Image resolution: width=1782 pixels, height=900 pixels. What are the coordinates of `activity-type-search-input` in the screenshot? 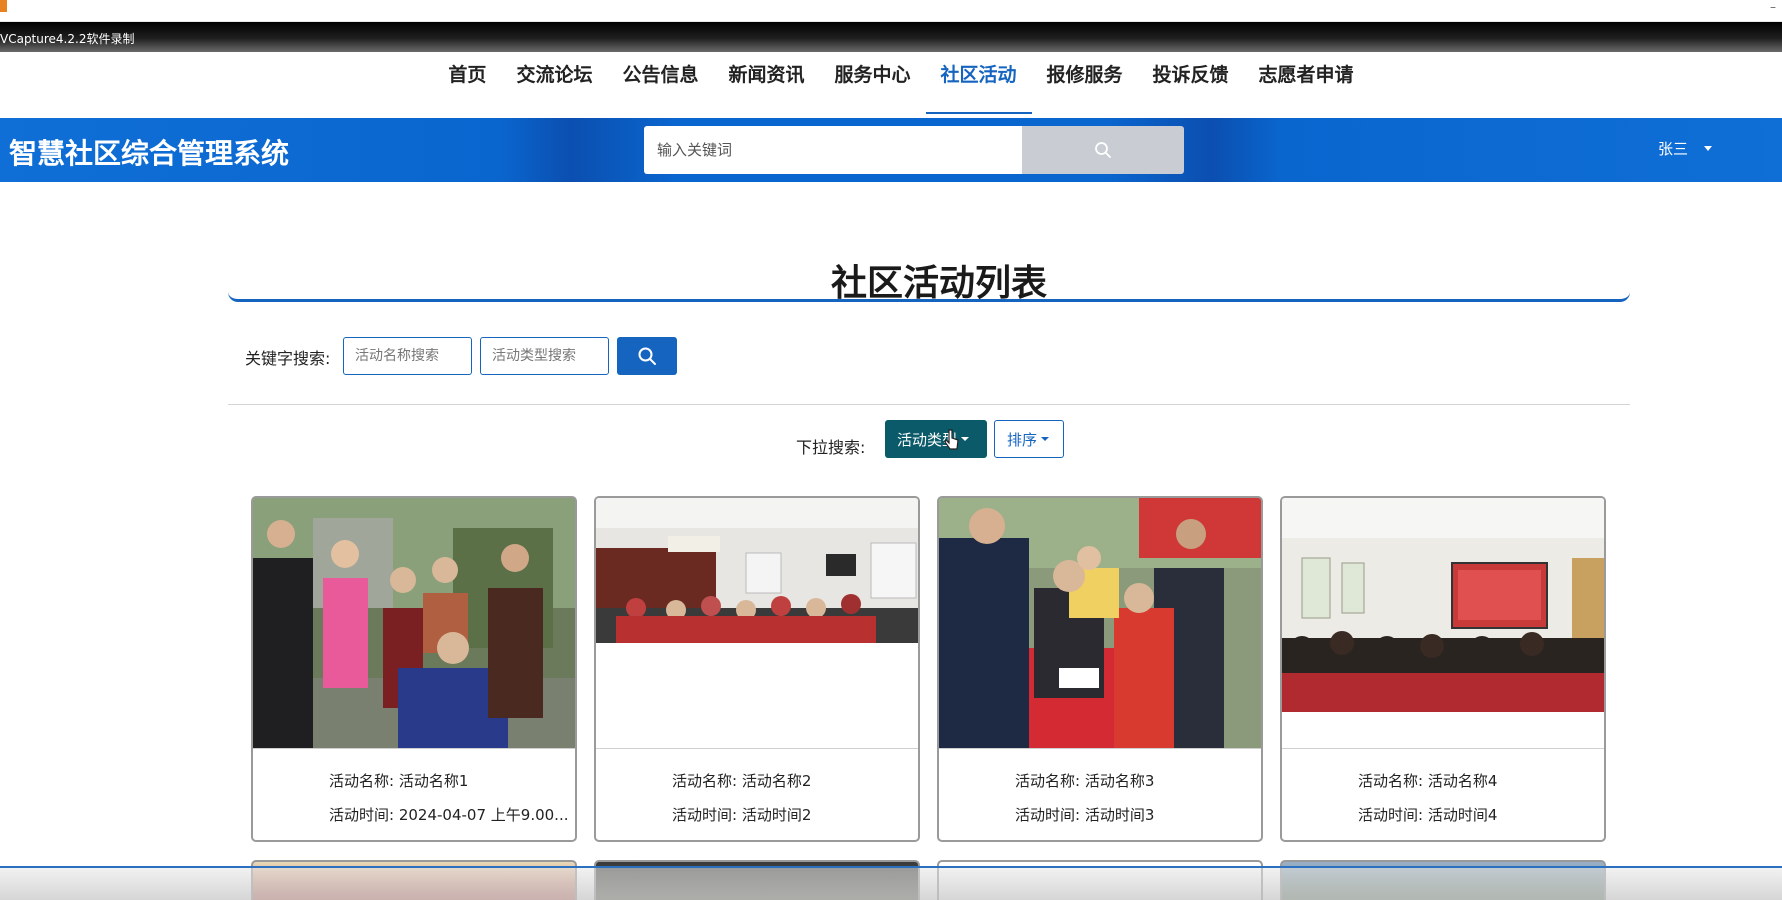 It's located at (544, 356).